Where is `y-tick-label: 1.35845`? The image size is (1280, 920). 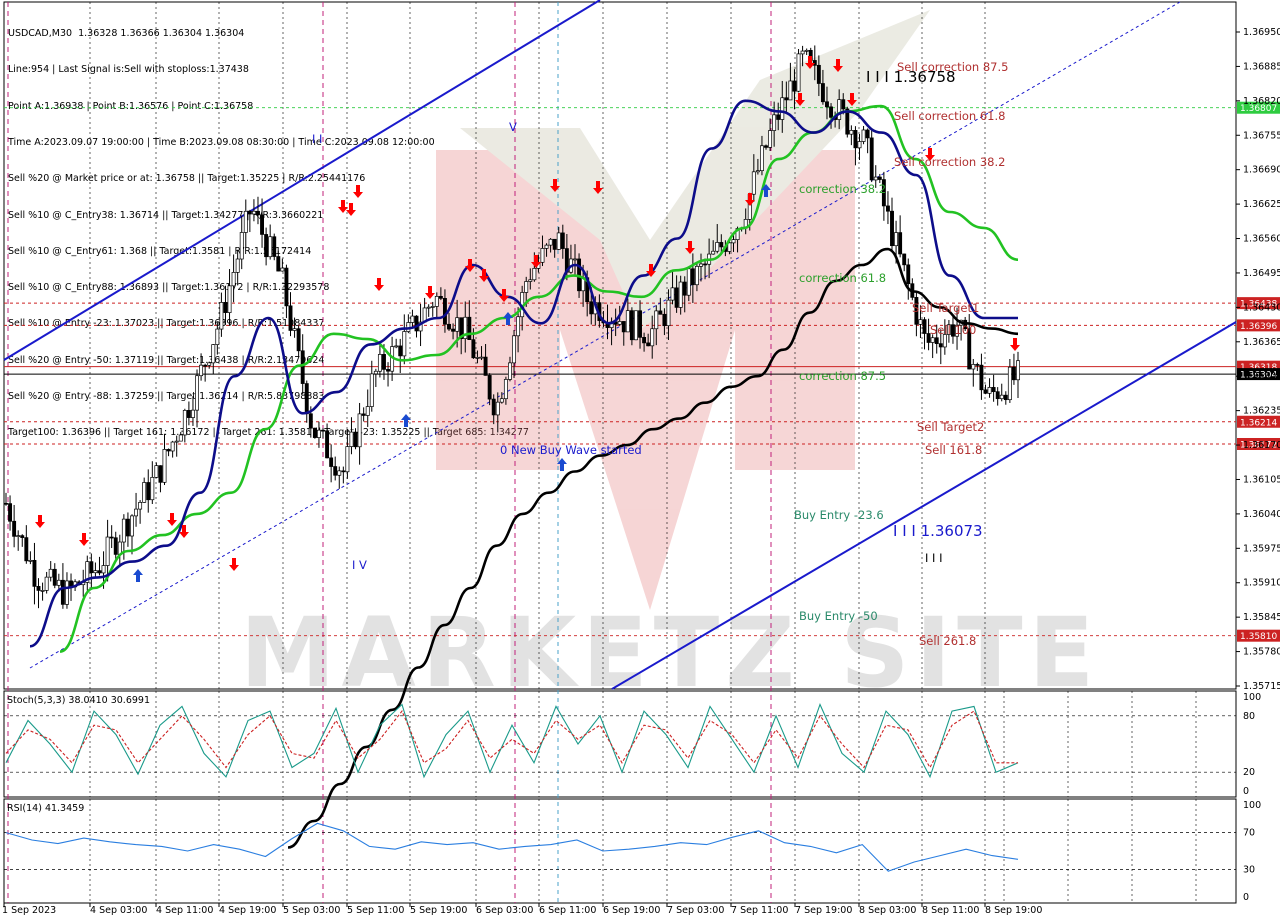 y-tick-label: 1.35845 is located at coordinates (1261, 617).